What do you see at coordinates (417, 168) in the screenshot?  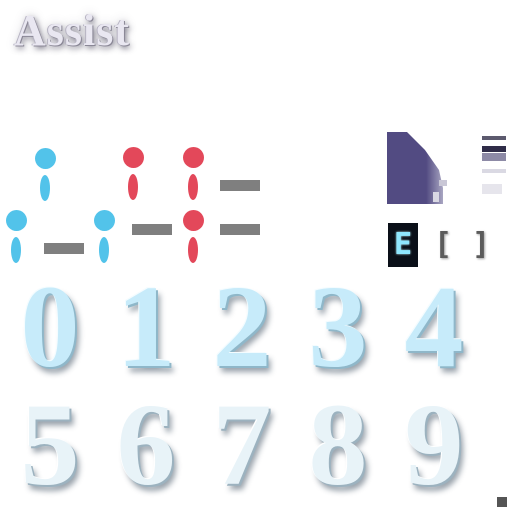 I see `purple-corner-icon` at bounding box center [417, 168].